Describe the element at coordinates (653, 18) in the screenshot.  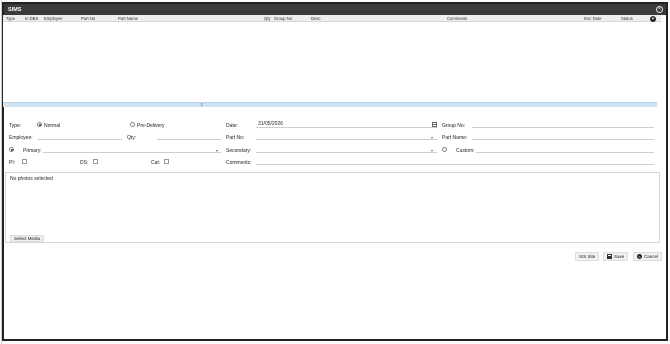
I see `plus-circle-icon: +` at that location.